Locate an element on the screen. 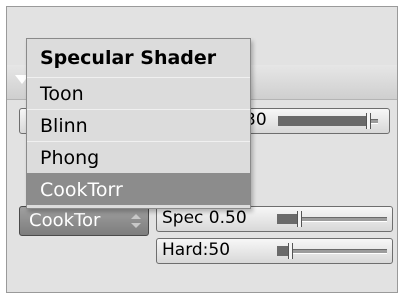 The image size is (404, 299). menu-item-blinn: Blinn is located at coordinates (138, 125).